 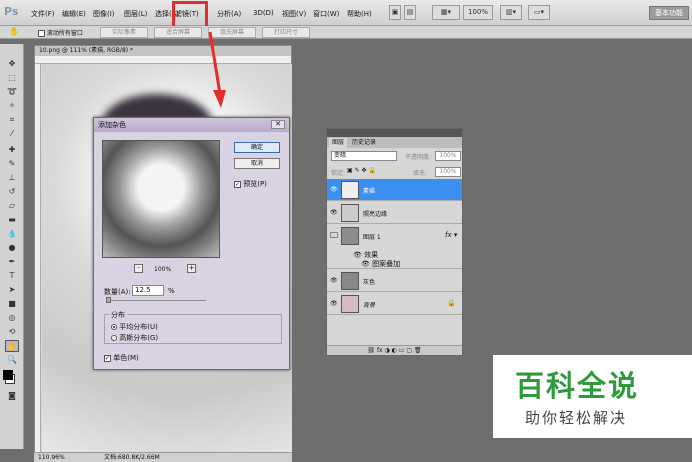 What do you see at coordinates (161, 199) in the screenshot?
I see `filter-preview` at bounding box center [161, 199].